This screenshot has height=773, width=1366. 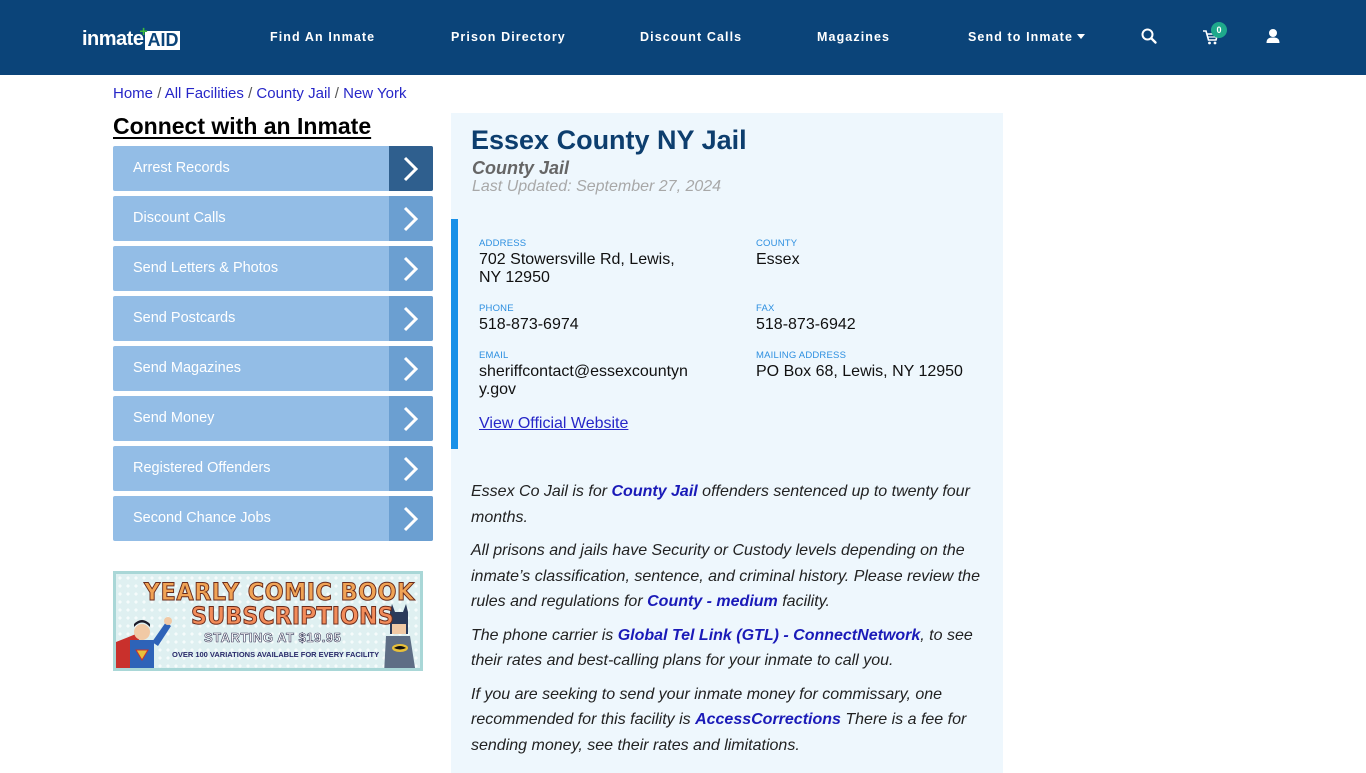 What do you see at coordinates (768, 719) in the screenshot?
I see `money-provider-link: AccessCorrections` at bounding box center [768, 719].